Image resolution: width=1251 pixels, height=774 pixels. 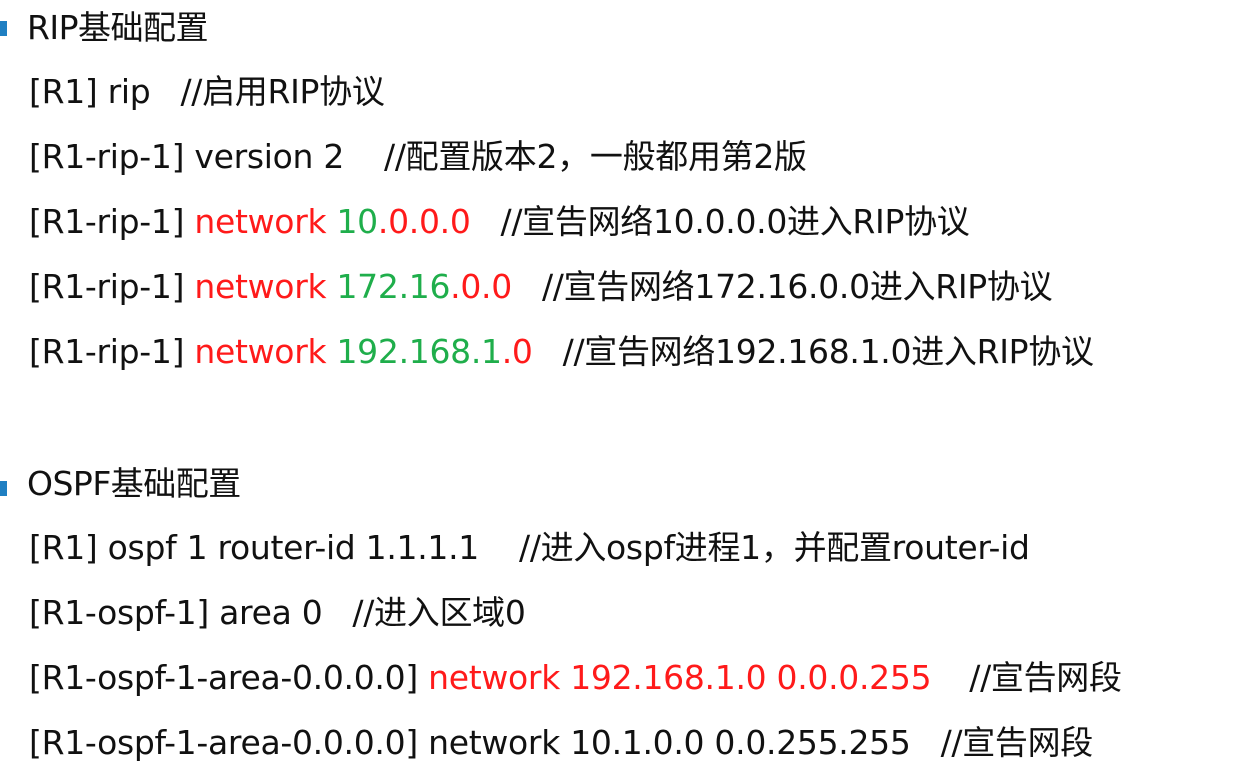 I want to click on rip-line-4-address-green: 172.16, so click(x=393, y=286).